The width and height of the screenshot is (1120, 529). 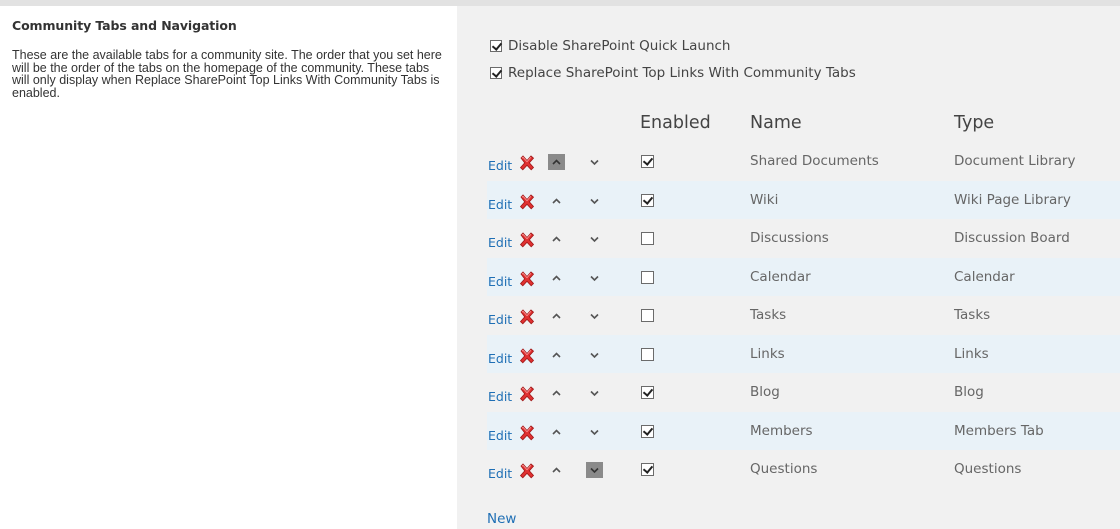 What do you see at coordinates (784, 469) in the screenshot?
I see `tab-name: Questions` at bounding box center [784, 469].